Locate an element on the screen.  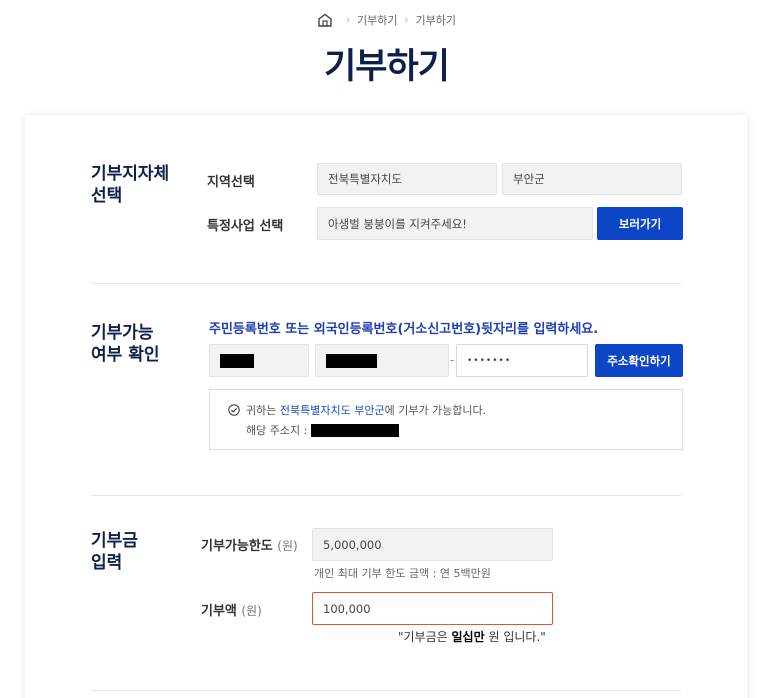
amount-note-bold: 일십만 is located at coordinates (468, 637).